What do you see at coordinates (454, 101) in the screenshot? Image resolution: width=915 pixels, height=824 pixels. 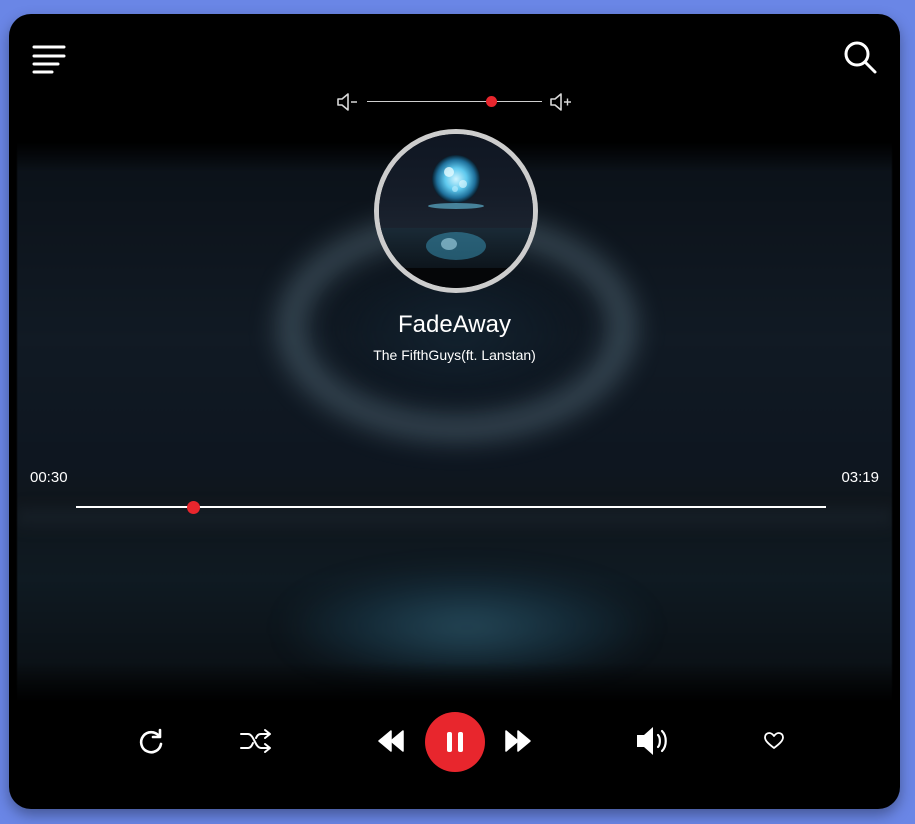 I see `volume-slider` at bounding box center [454, 101].